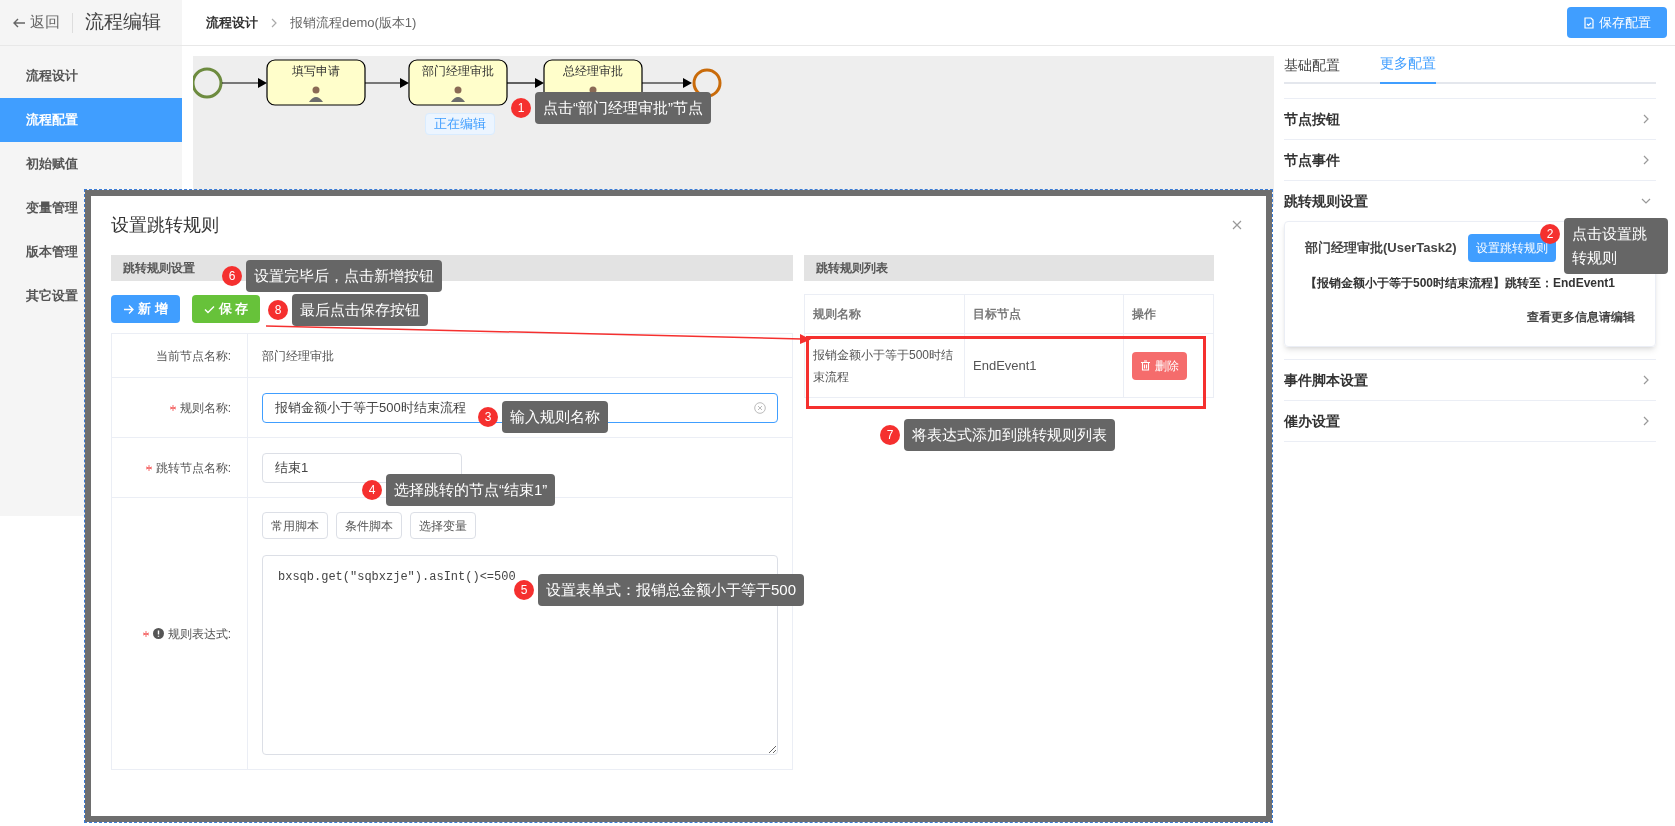 The width and height of the screenshot is (1675, 826). What do you see at coordinates (1470, 201) in the screenshot?
I see `accordion-header: 跳转规则设置` at bounding box center [1470, 201].